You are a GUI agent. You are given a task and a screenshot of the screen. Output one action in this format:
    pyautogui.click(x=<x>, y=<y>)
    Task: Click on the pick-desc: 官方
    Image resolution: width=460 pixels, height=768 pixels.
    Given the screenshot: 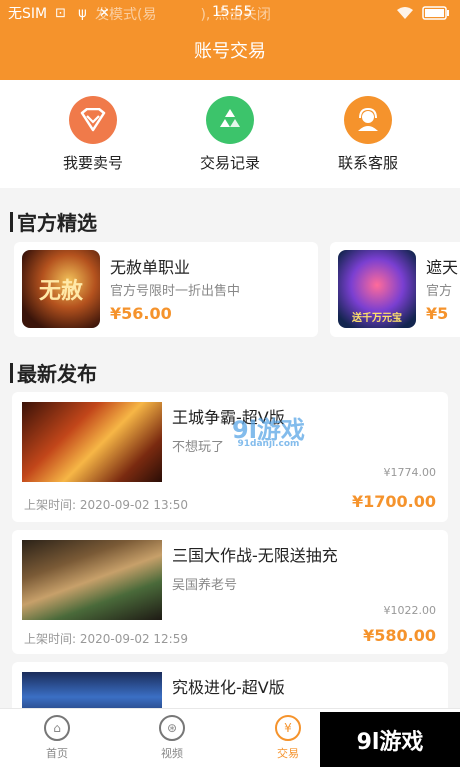 What is the action you would take?
    pyautogui.click(x=439, y=291)
    